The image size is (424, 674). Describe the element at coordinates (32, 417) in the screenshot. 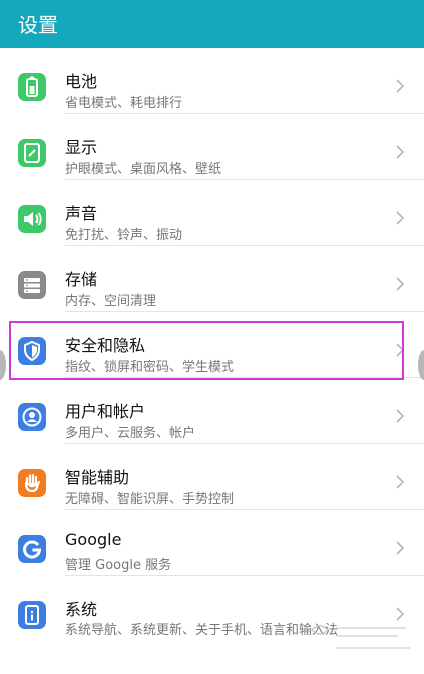

I see `user-icon` at that location.